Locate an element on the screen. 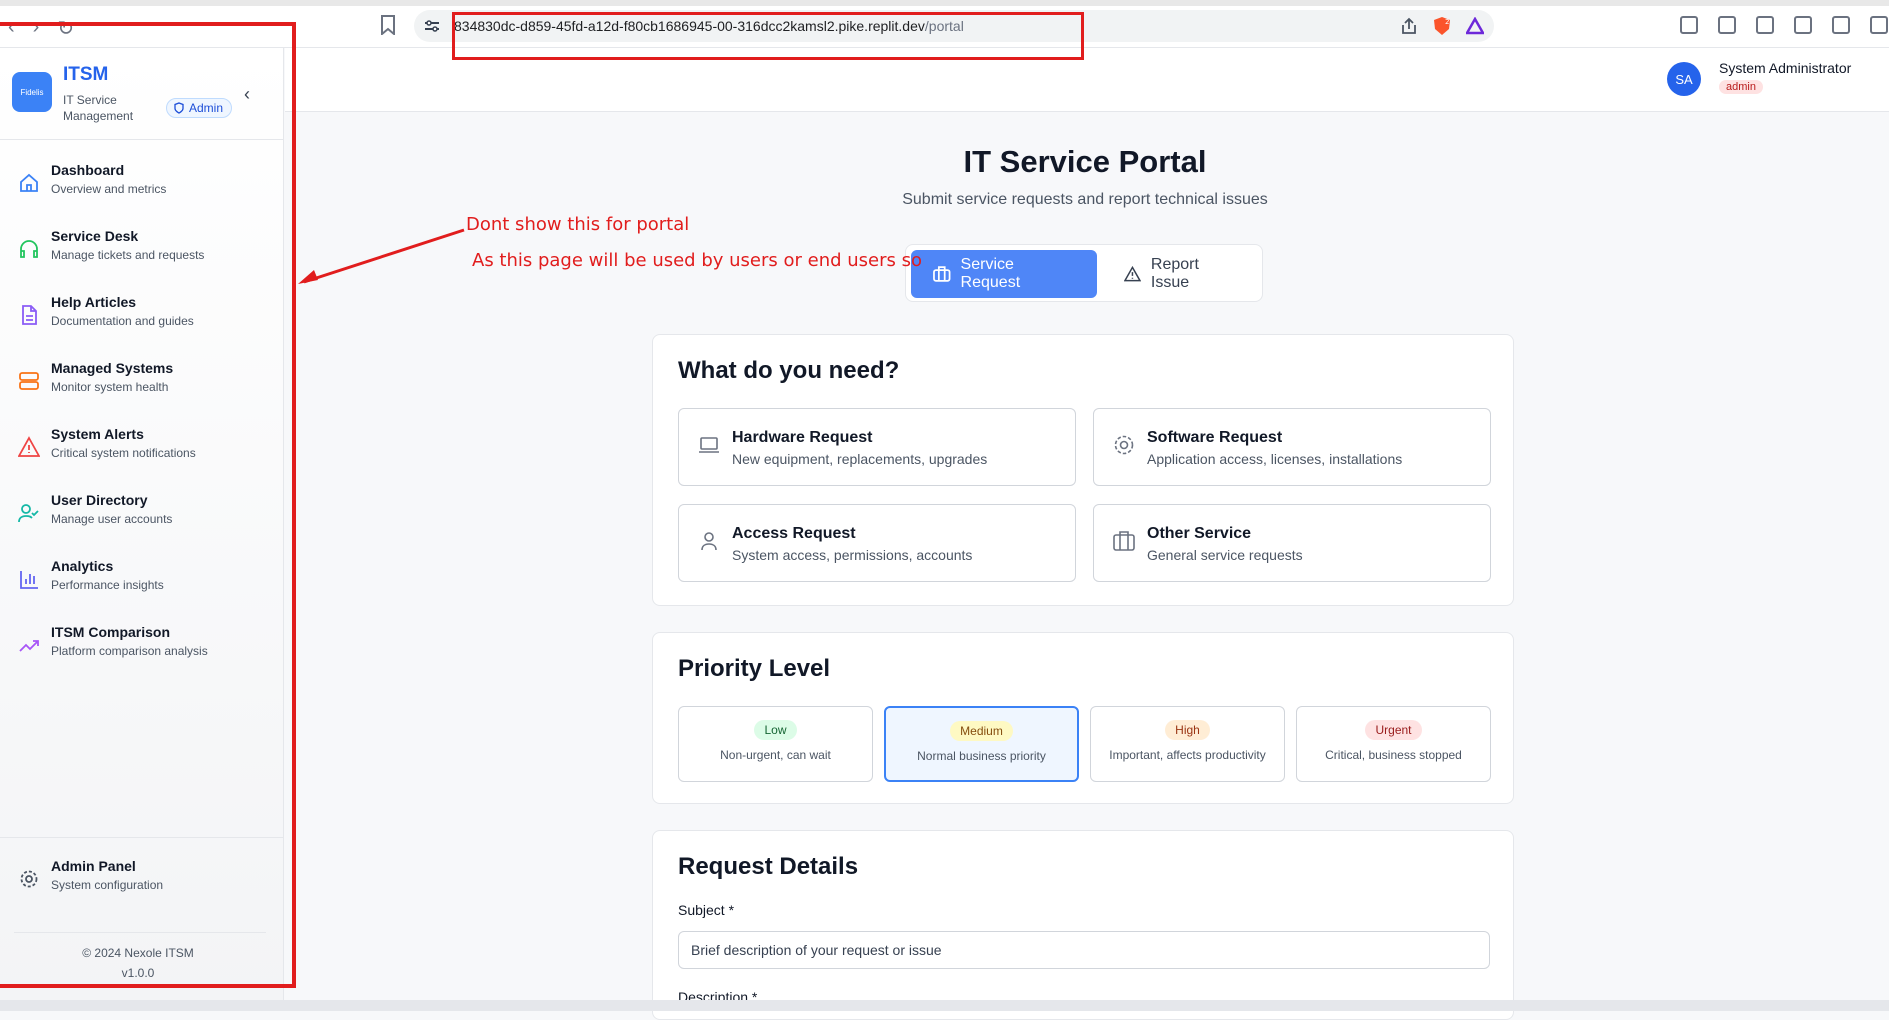 This screenshot has width=1889, height=1020. annotation-arrow-icon is located at coordinates (381, 256).